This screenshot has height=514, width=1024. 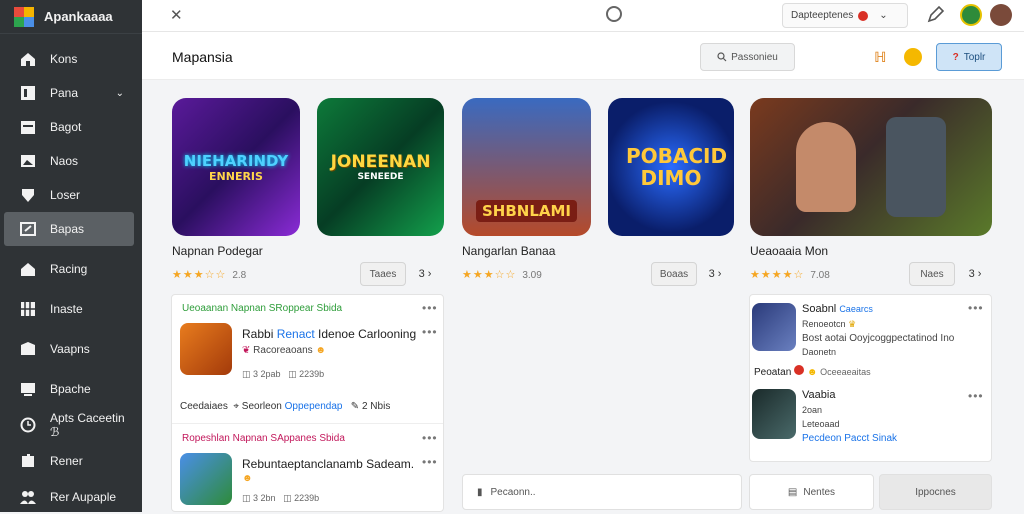 I want to click on post-subtitle-text: Racoreaoans, so click(x=283, y=350).